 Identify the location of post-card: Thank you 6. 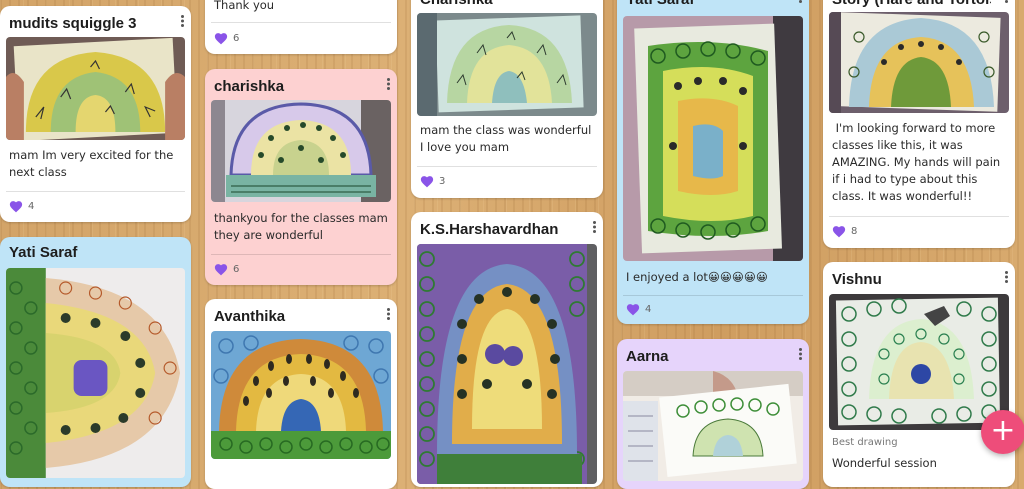
(301, 27).